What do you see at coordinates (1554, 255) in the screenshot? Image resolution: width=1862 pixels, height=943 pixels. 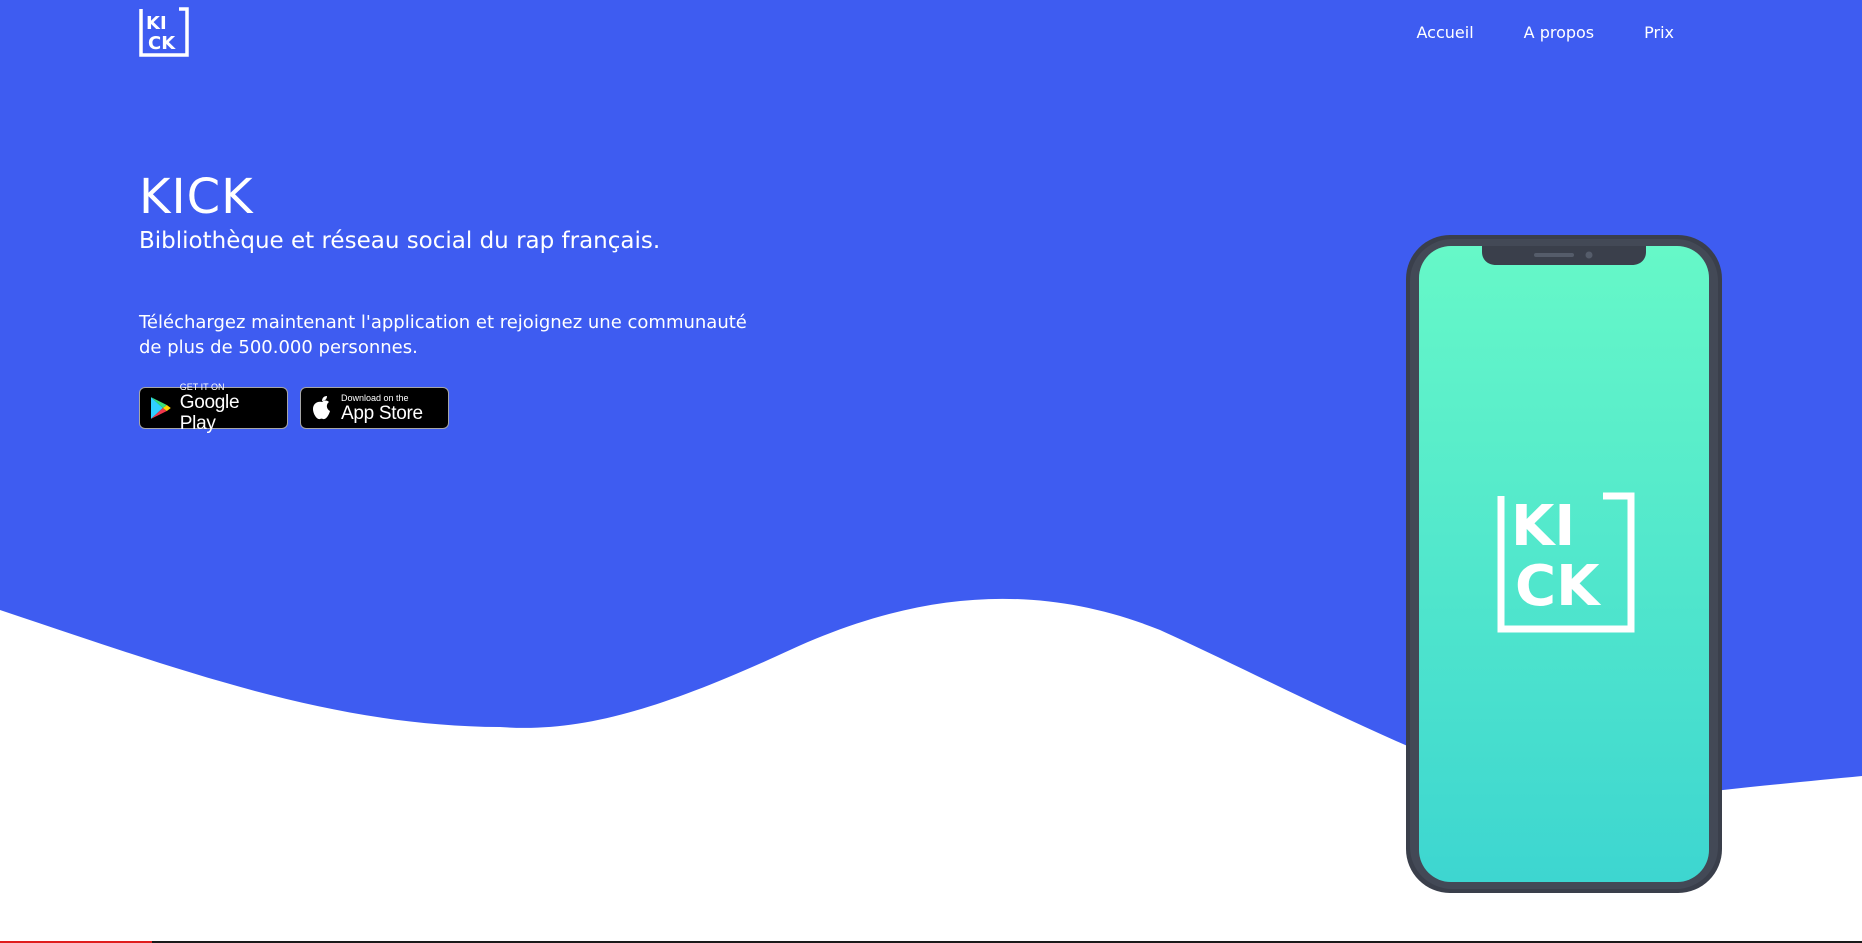 I see `phone-speaker` at bounding box center [1554, 255].